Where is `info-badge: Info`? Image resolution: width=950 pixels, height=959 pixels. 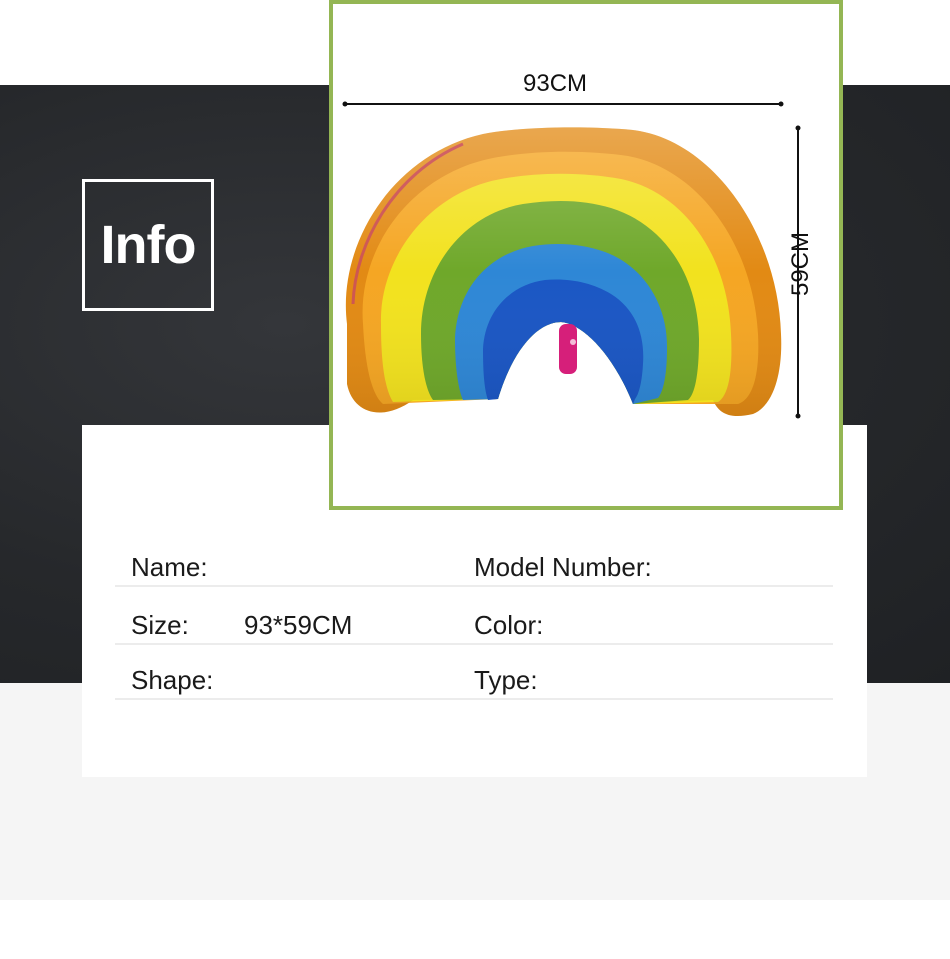 info-badge: Info is located at coordinates (148, 245).